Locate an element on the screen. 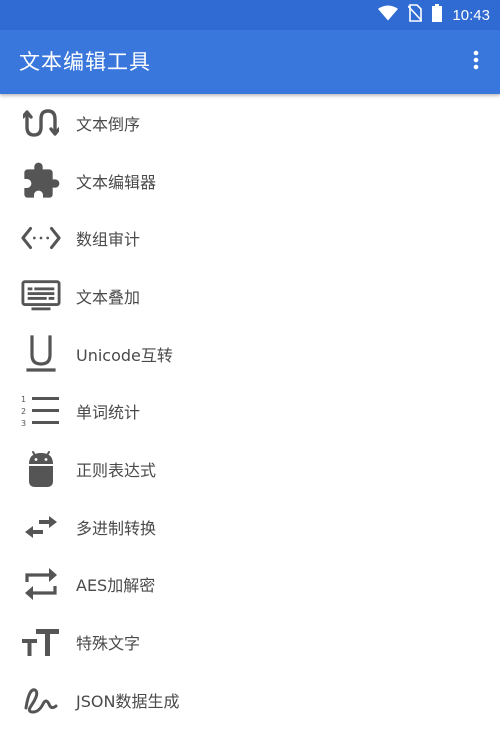 Image resolution: width=500 pixels, height=729 pixels. swap-vertical-icon is located at coordinates (41, 123).